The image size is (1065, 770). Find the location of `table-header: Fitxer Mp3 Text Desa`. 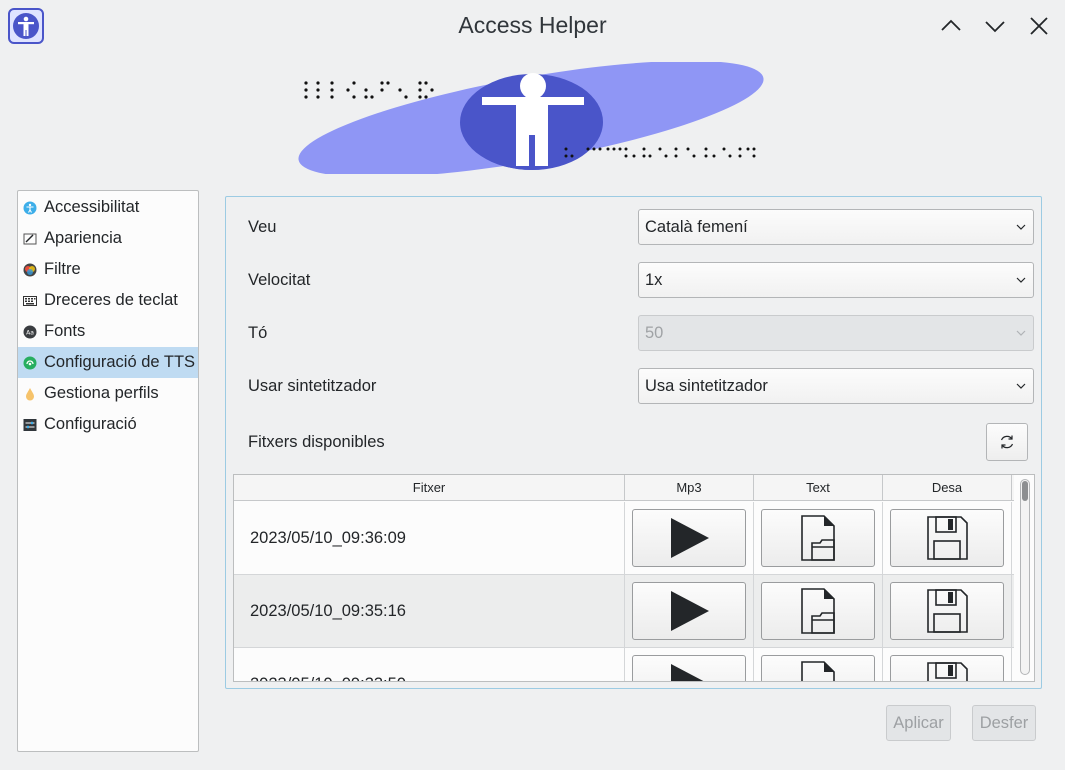

table-header: Fitxer Mp3 Text Desa is located at coordinates (624, 488).